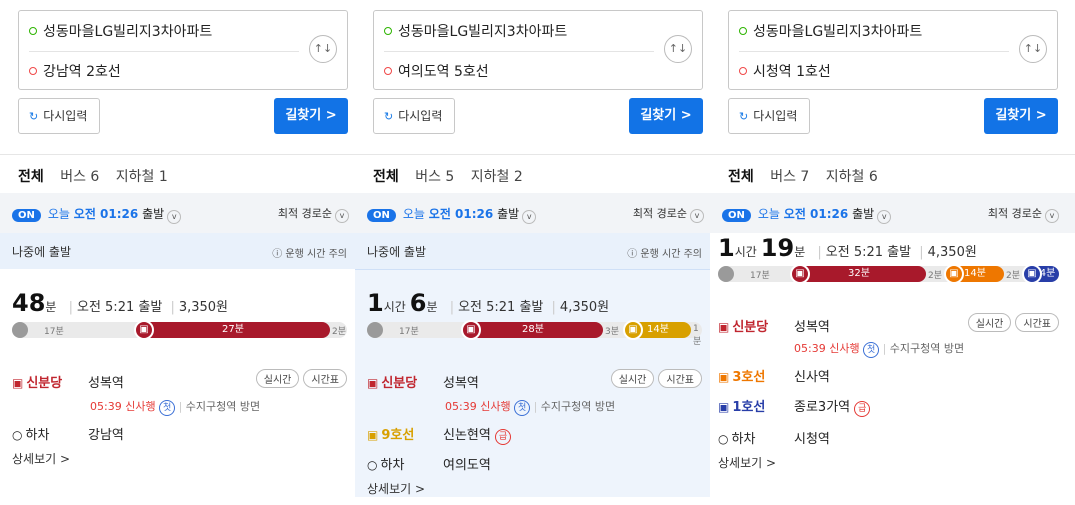 This screenshot has height=505, width=1075. What do you see at coordinates (75, 71) in the screenshot?
I see `destination-field: 강남역 2호선` at bounding box center [75, 71].